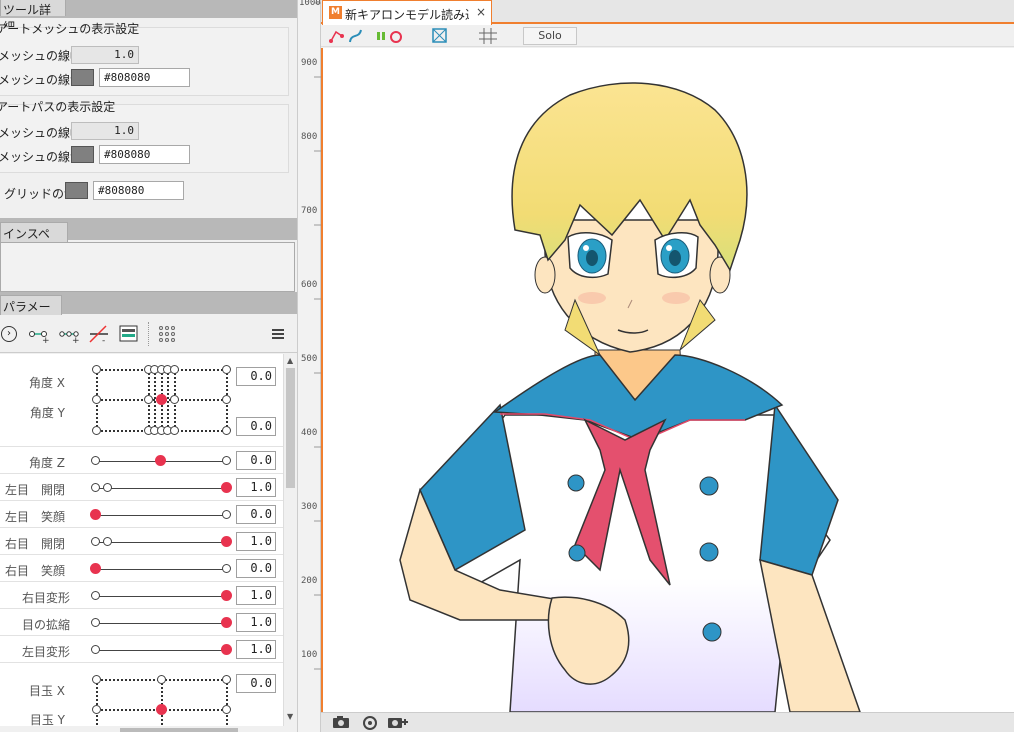 This screenshot has height=732, width=1014. I want to click on camera-add-icon, so click(398, 722).